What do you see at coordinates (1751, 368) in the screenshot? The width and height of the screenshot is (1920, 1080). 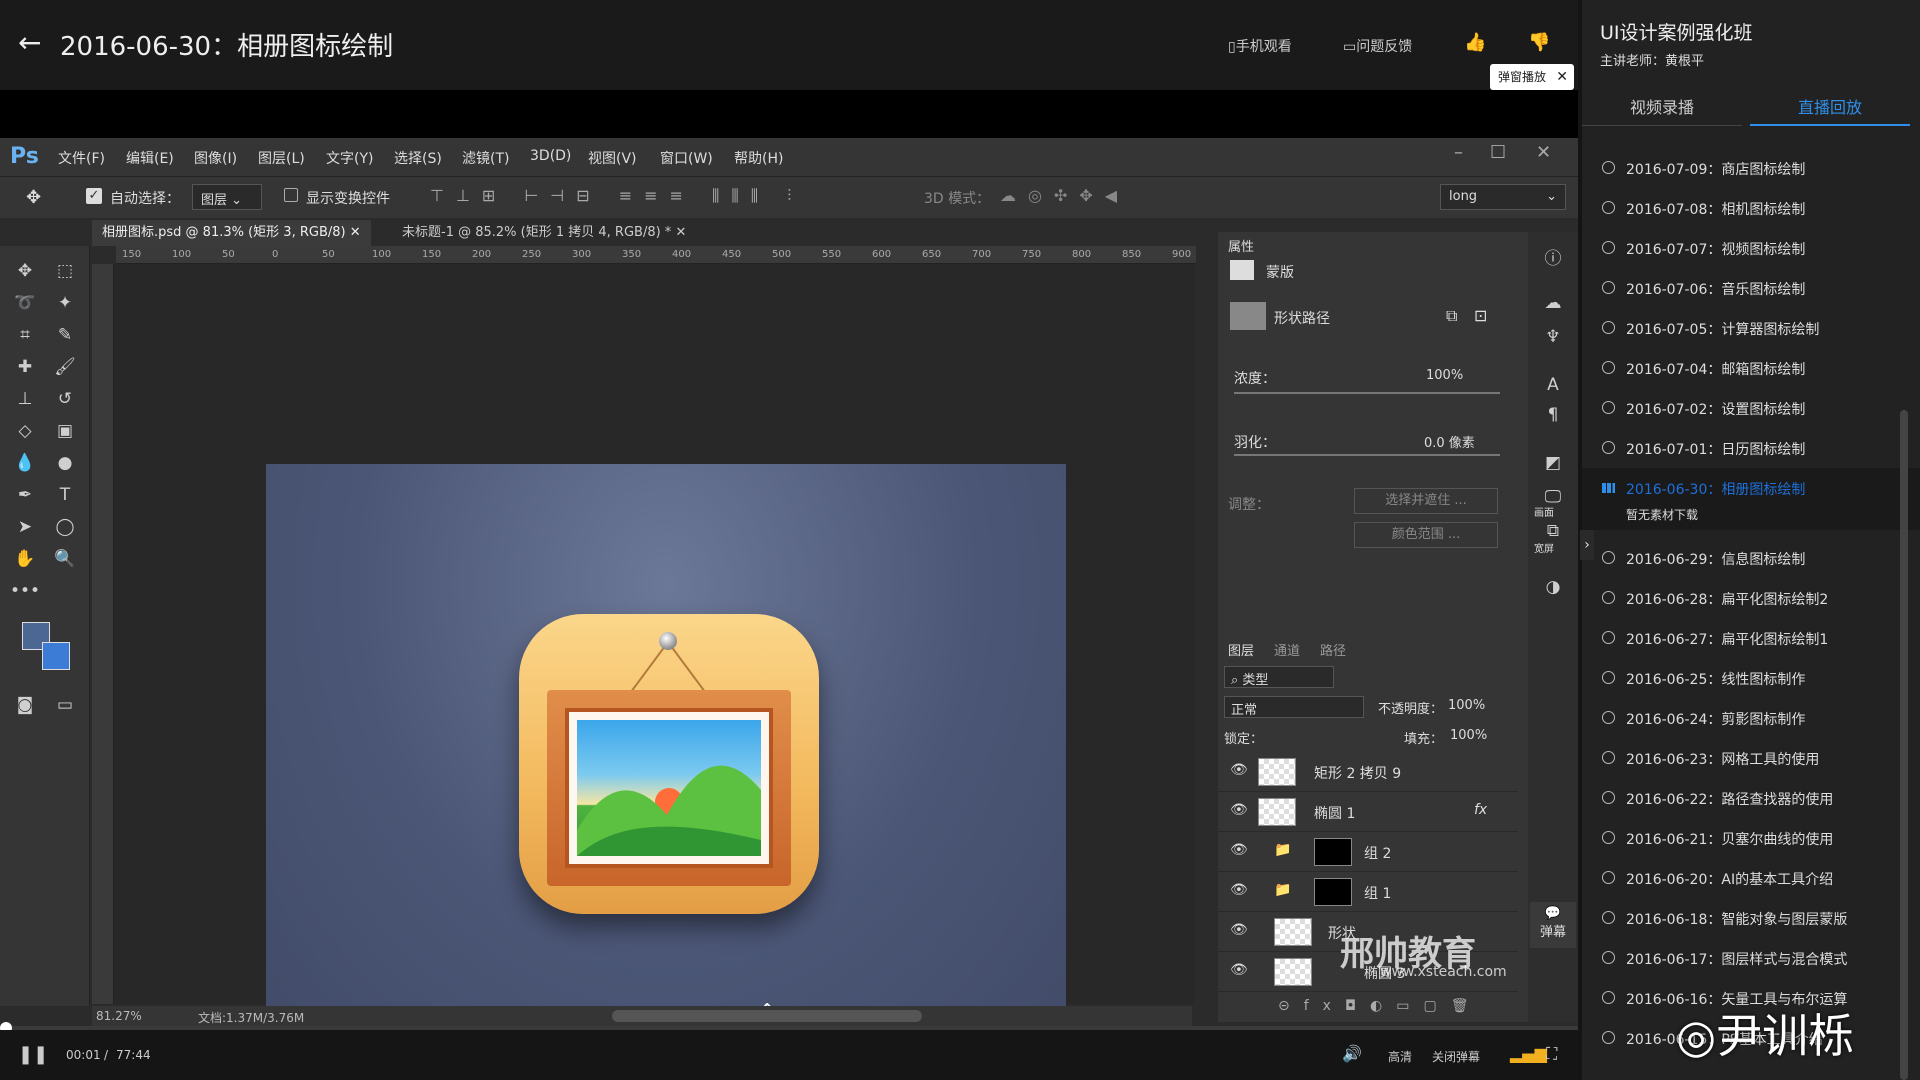 I see `lesson-item: 2016-07-04：邮箱图标绘制` at bounding box center [1751, 368].